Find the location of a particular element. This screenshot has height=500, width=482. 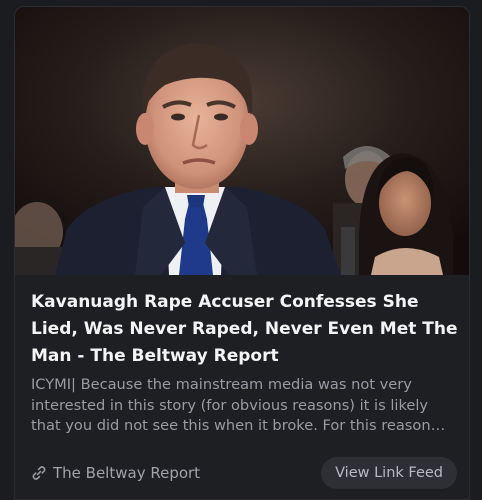

card-footer: The Beltway Report View Link Feed is located at coordinates (244, 473).